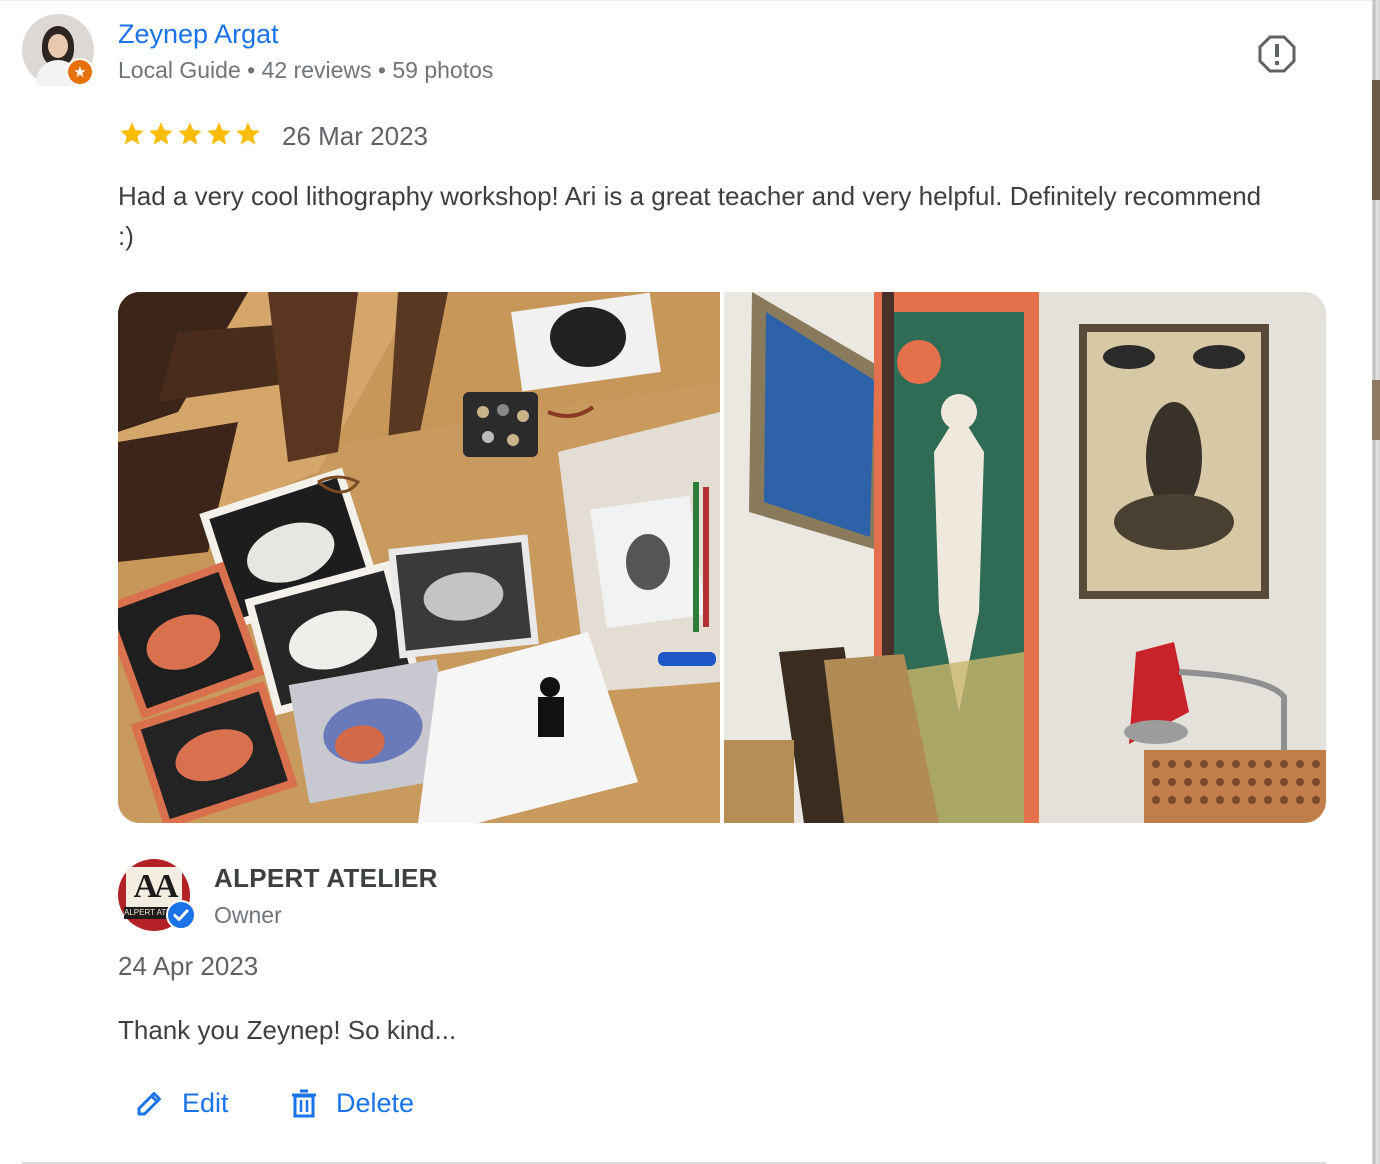 Image resolution: width=1380 pixels, height=1164 pixels. What do you see at coordinates (248, 915) in the screenshot?
I see `owner-role: Owner` at bounding box center [248, 915].